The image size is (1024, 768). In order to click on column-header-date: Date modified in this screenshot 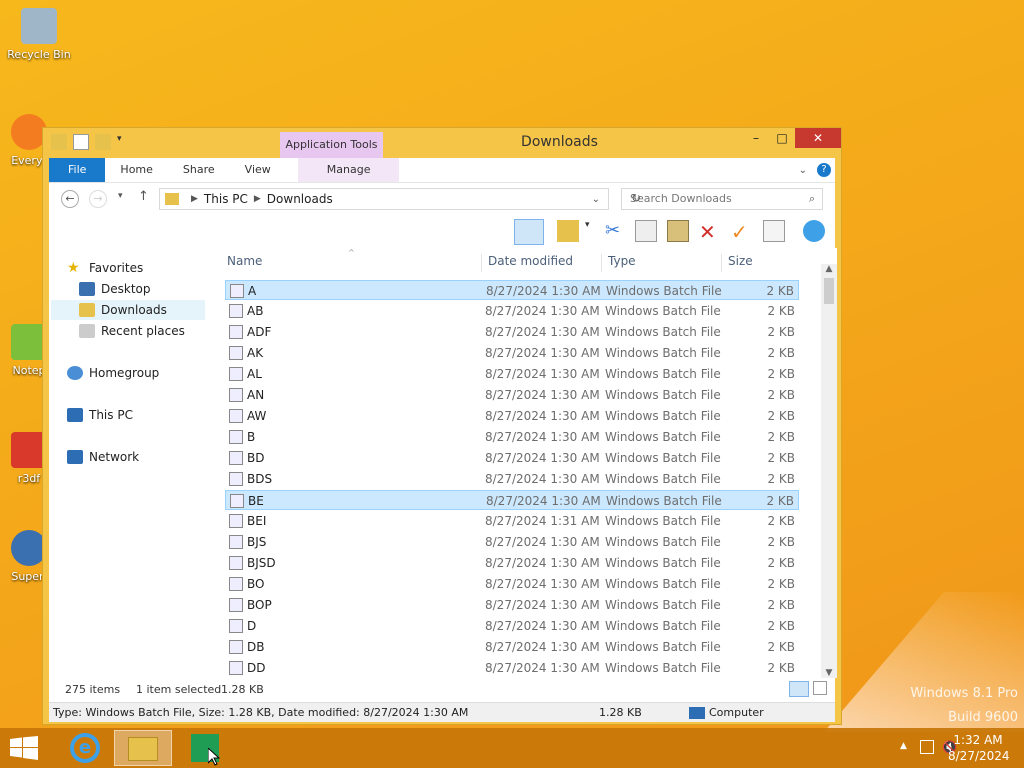, I will do `click(530, 261)`.